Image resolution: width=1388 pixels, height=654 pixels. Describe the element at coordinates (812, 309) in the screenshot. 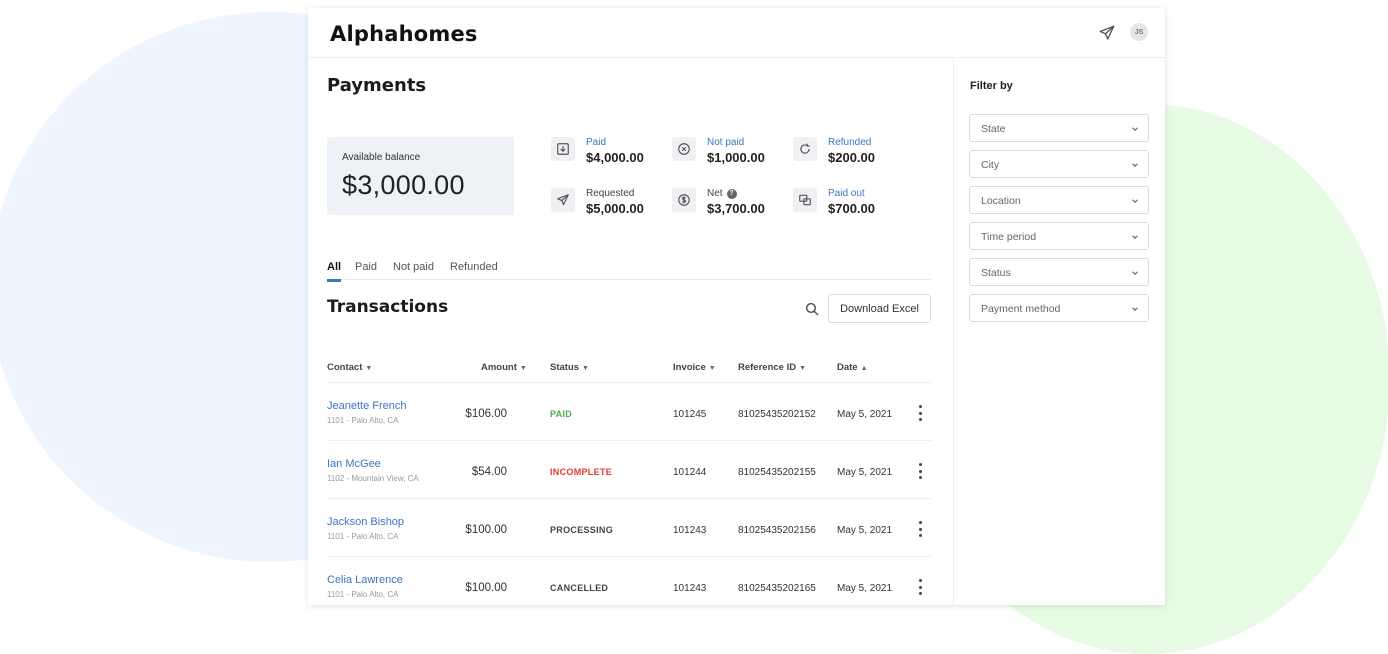

I see `search-icon` at that location.